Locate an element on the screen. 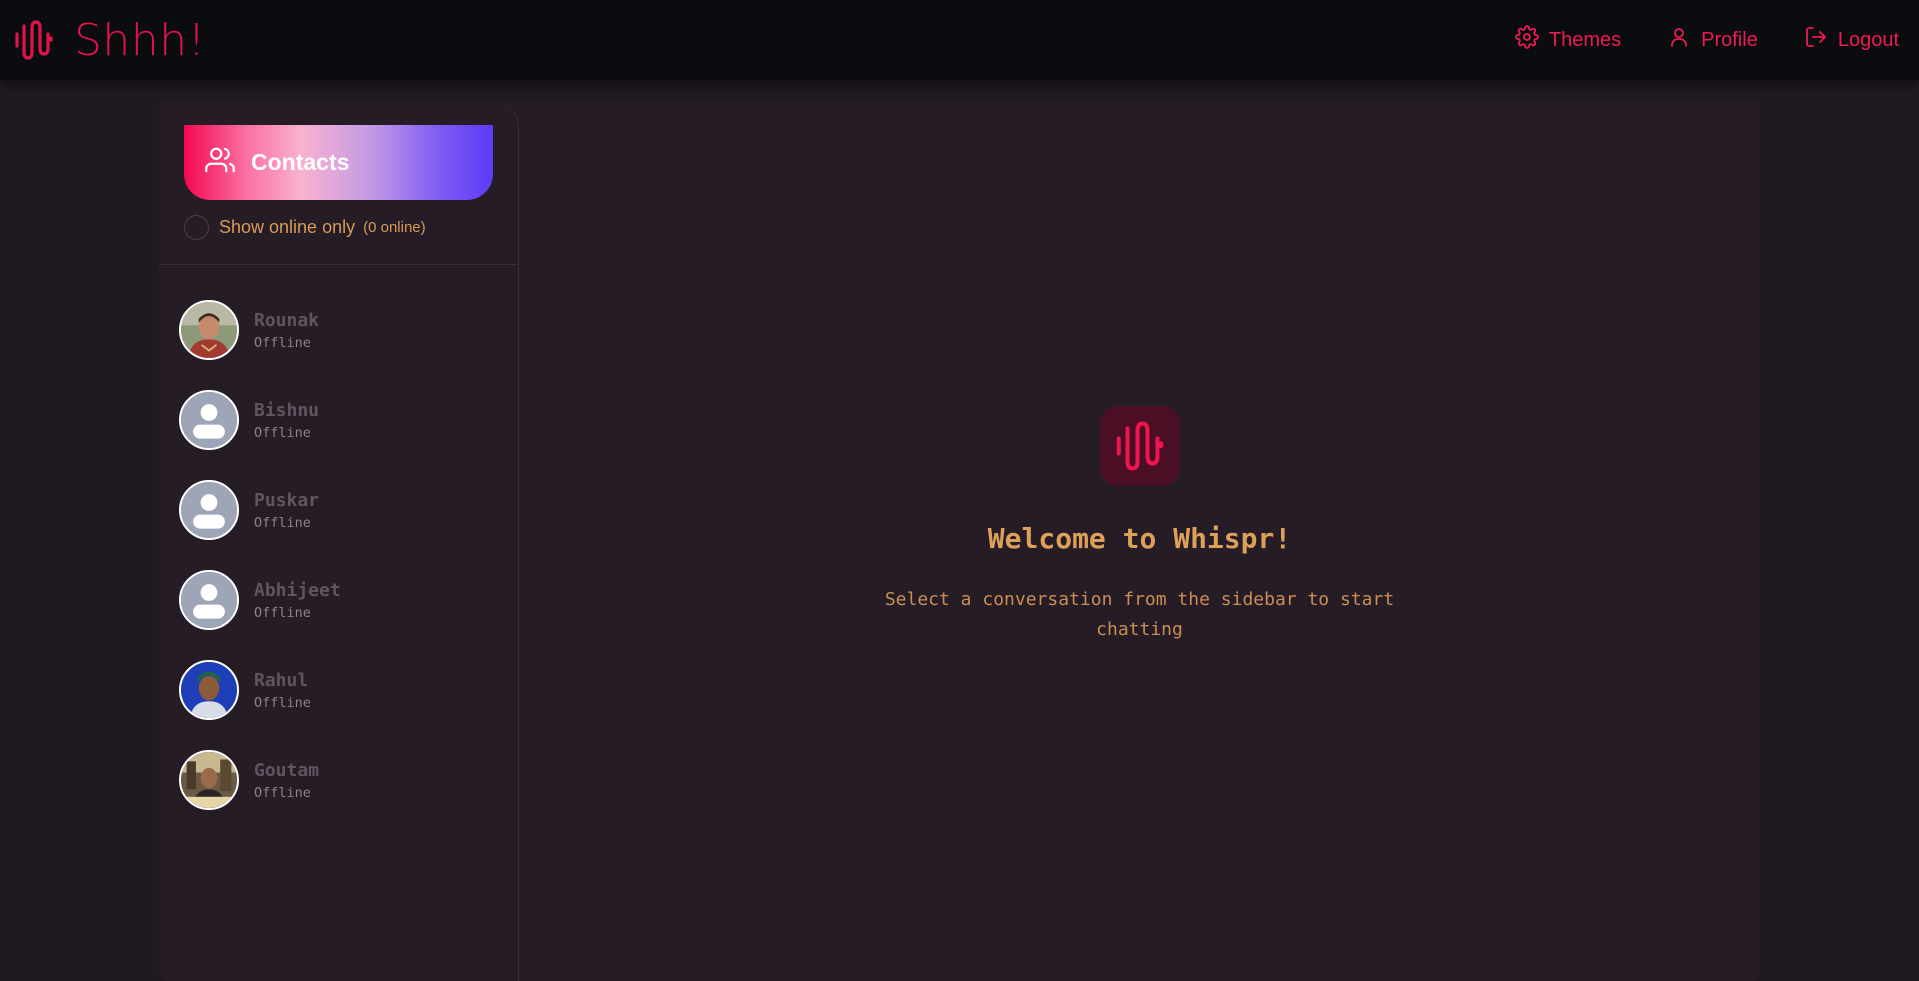  brand: Shhh! is located at coordinates (110, 40).